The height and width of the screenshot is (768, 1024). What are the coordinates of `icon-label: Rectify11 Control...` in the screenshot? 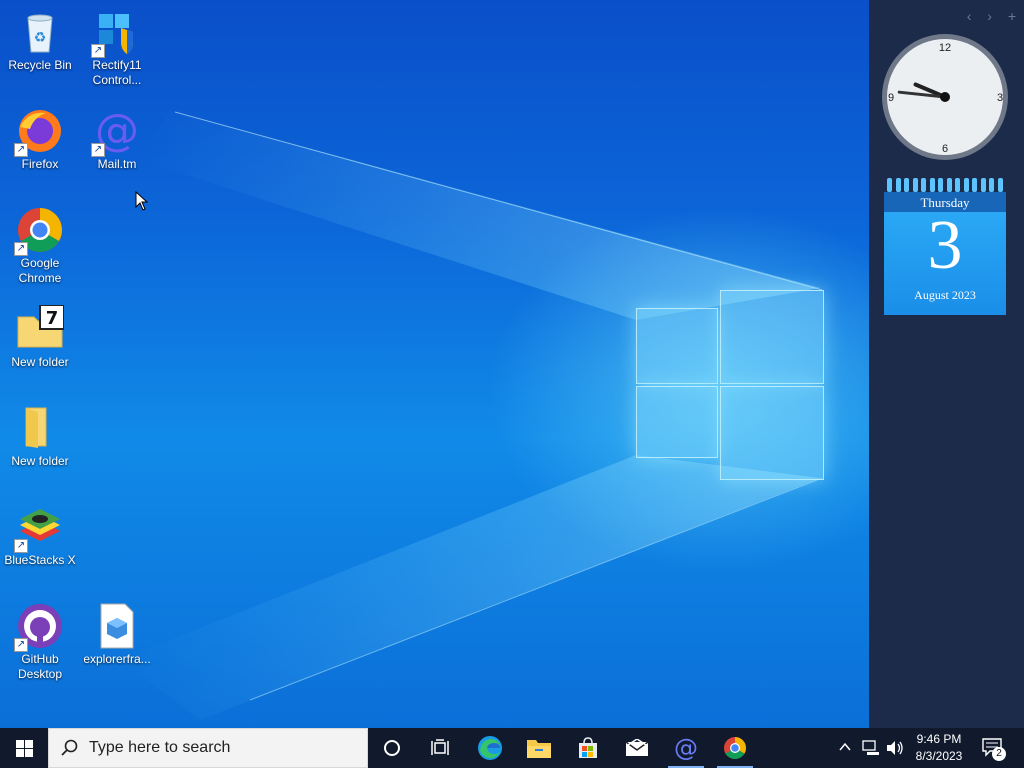 It's located at (117, 72).